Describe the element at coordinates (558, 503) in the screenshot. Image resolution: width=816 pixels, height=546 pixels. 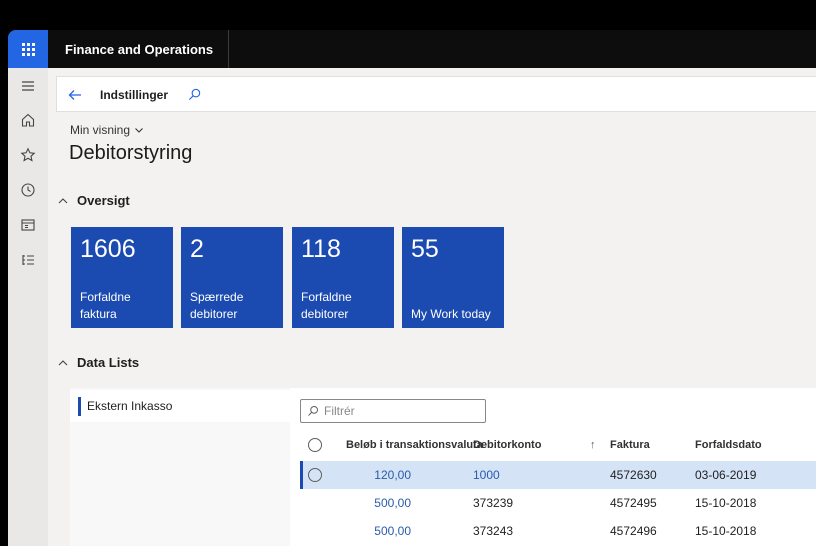
I see `table-row: 500,00 373239 4572495 15-10-2018` at that location.